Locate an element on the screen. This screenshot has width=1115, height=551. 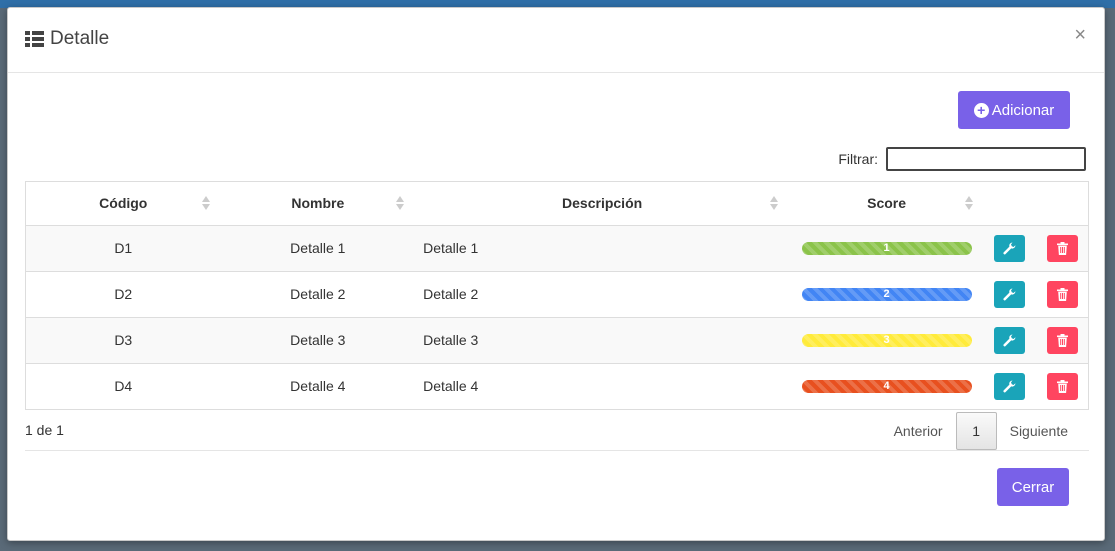
score-bar: 2 is located at coordinates (886, 294).